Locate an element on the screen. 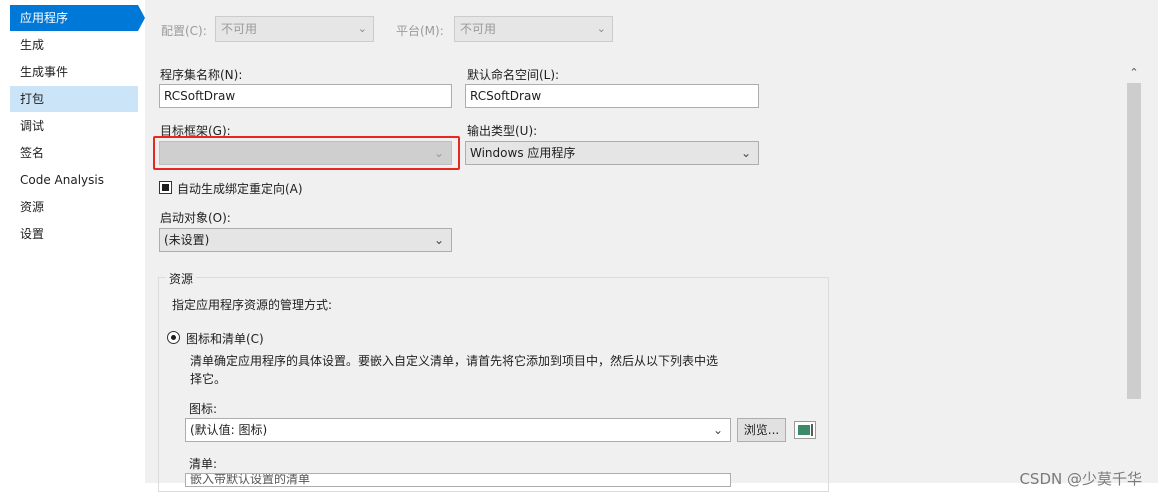  sidebar-item-package: 打包 is located at coordinates (74, 99).